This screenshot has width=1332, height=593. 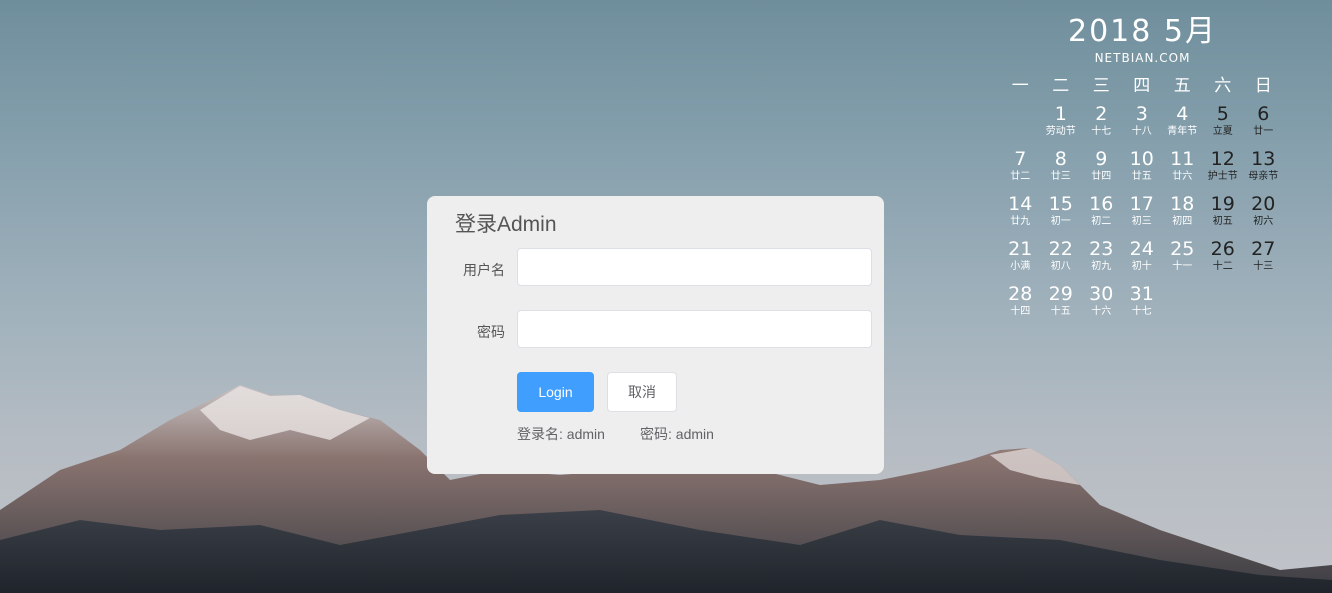 What do you see at coordinates (1060, 294) in the screenshot?
I see `calendar-day-number: 29` at bounding box center [1060, 294].